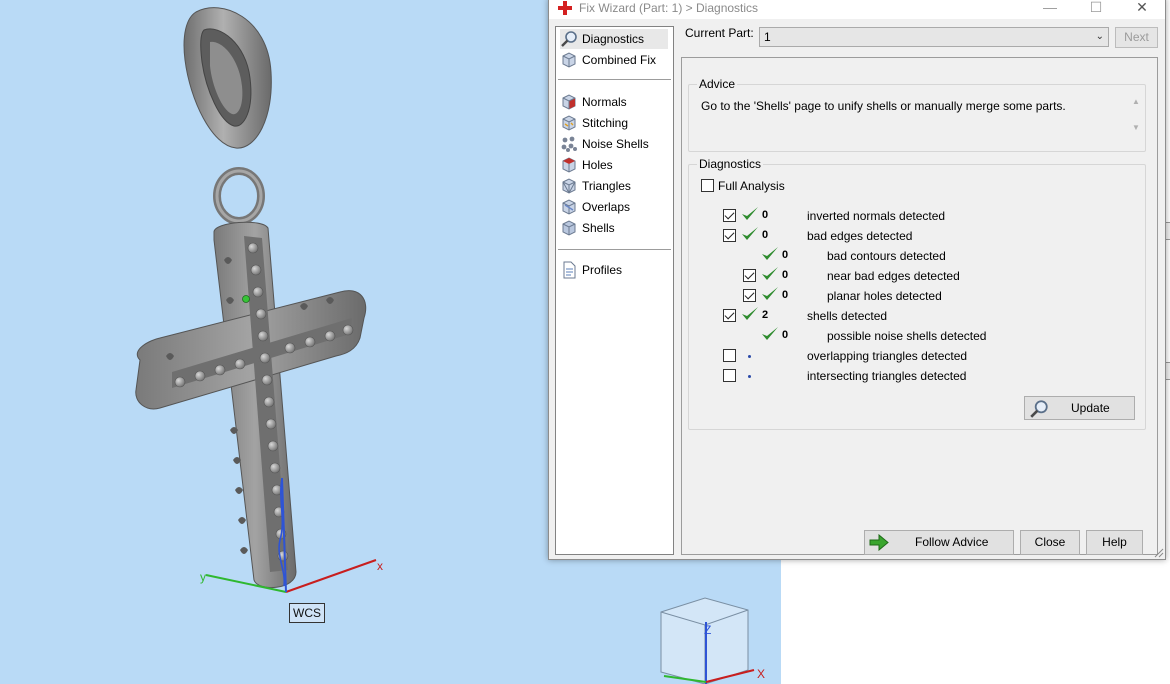  Describe the element at coordinates (569, 144) in the screenshot. I see `noise-shells-icon` at that location.